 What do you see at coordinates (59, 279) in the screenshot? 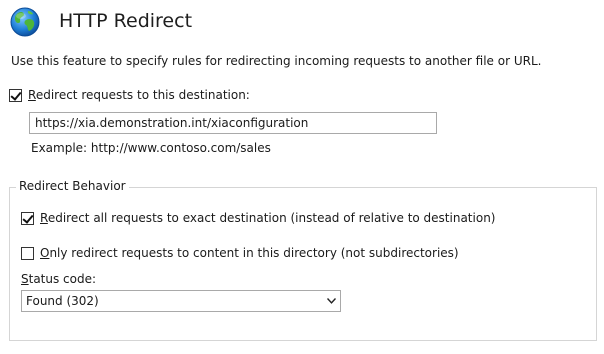
I see `status-code-label: Status code:` at bounding box center [59, 279].